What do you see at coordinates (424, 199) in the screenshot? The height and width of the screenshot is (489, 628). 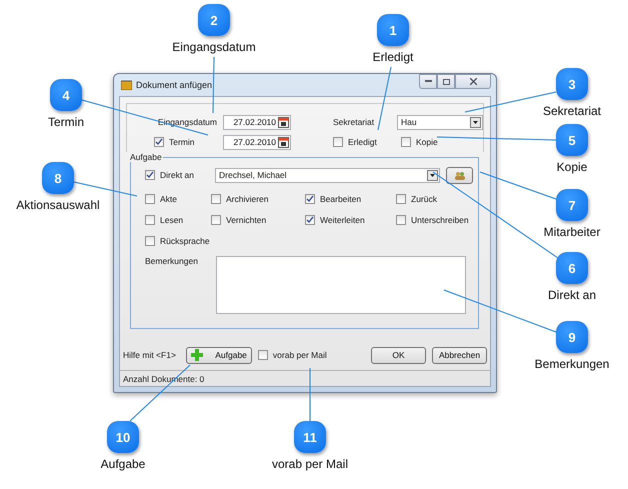 I see `checkbox-label: Zurück` at bounding box center [424, 199].